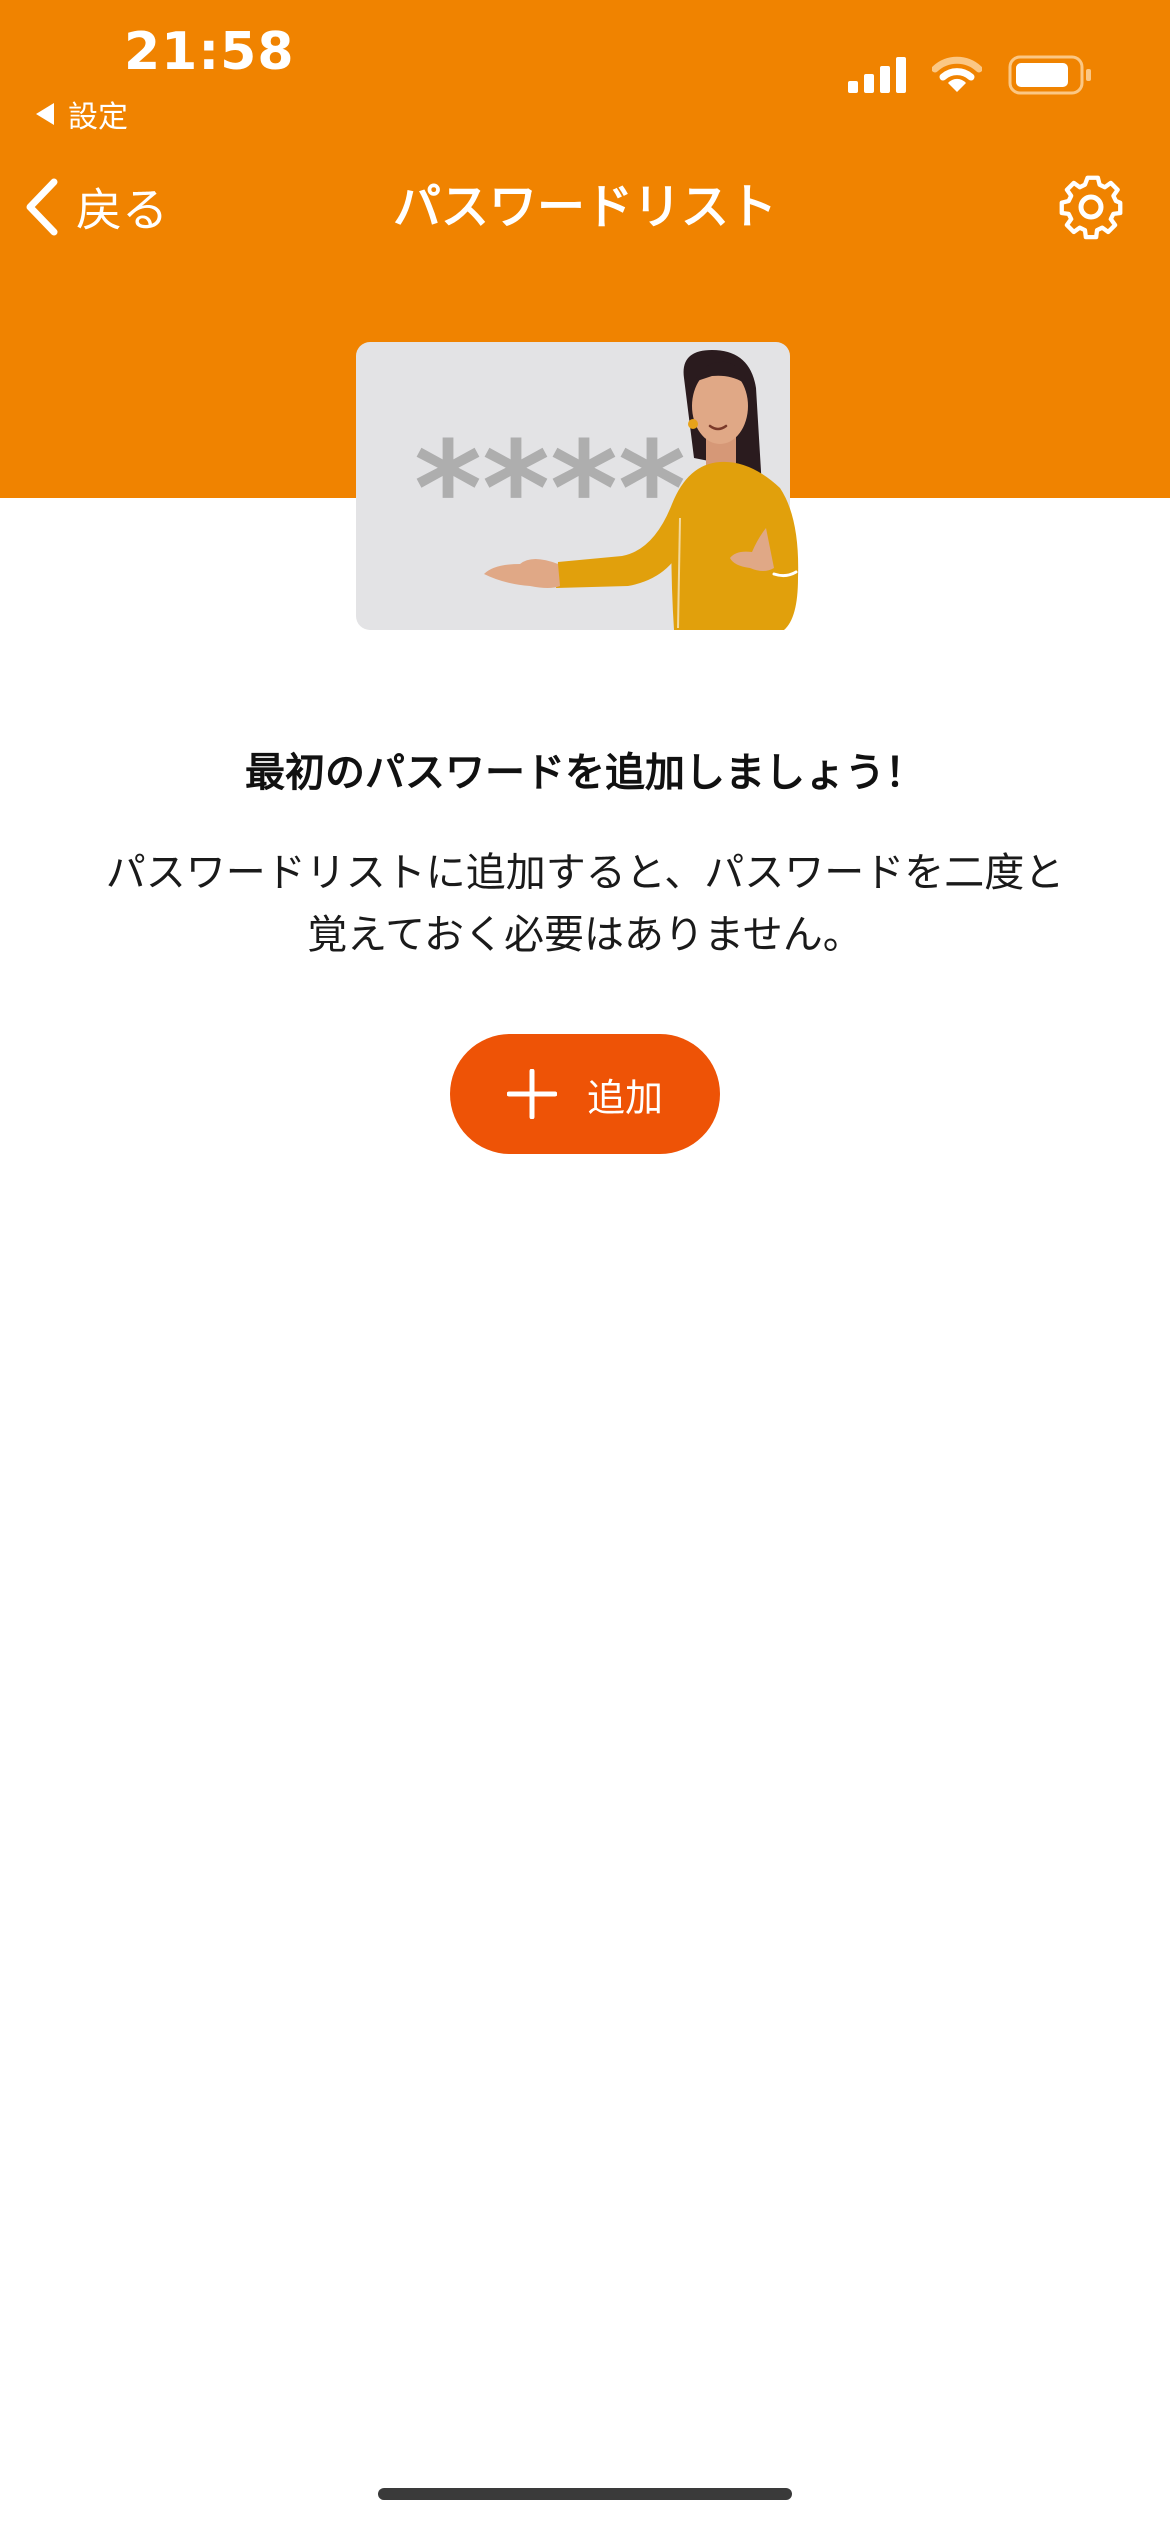 The image size is (1170, 2532). What do you see at coordinates (585, 935) in the screenshot?
I see `description-line-2: 覚えておく必要はありません。` at bounding box center [585, 935].